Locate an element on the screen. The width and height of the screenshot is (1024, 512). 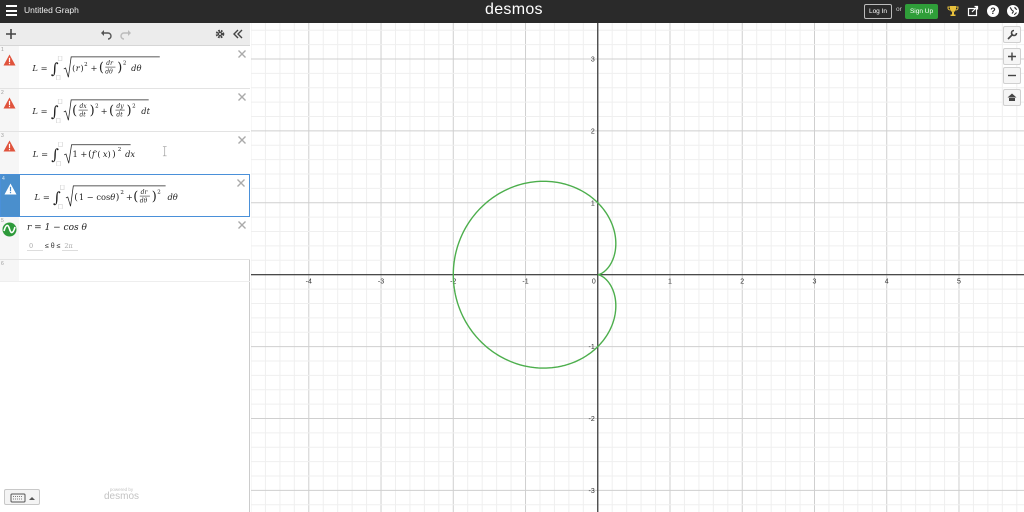
svg-text: dx is located at coordinates (130, 154).